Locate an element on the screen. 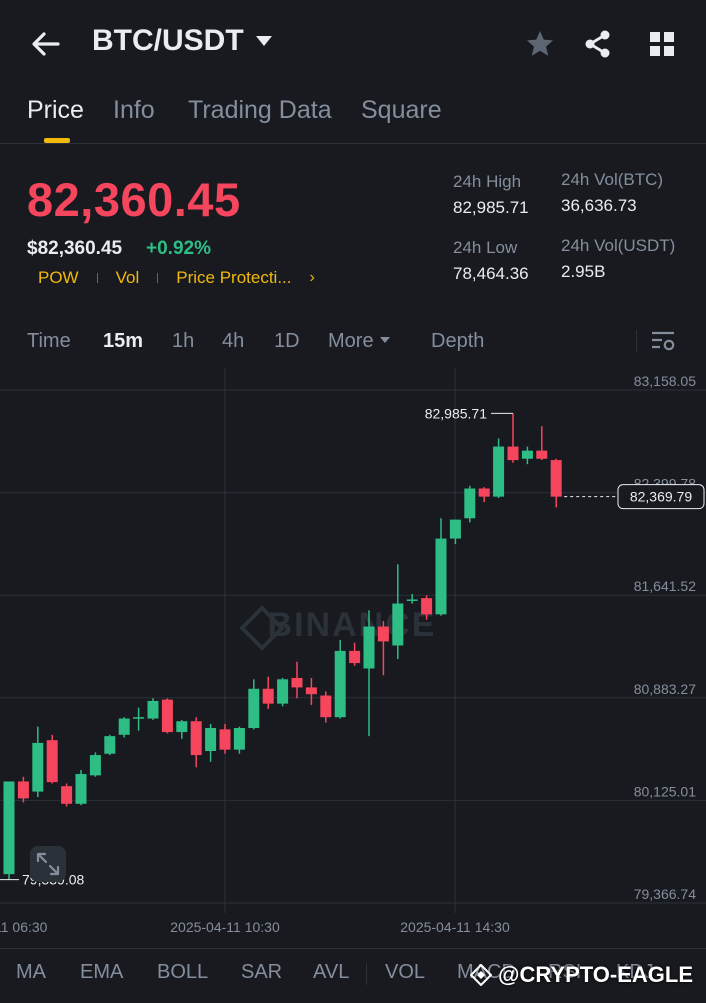  indicator-divider is located at coordinates (366, 974).